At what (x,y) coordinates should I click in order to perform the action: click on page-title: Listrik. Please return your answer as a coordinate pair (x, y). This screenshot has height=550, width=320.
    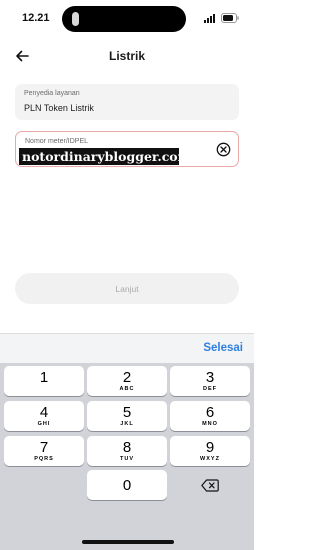
    Looking at the image, I should click on (126, 56).